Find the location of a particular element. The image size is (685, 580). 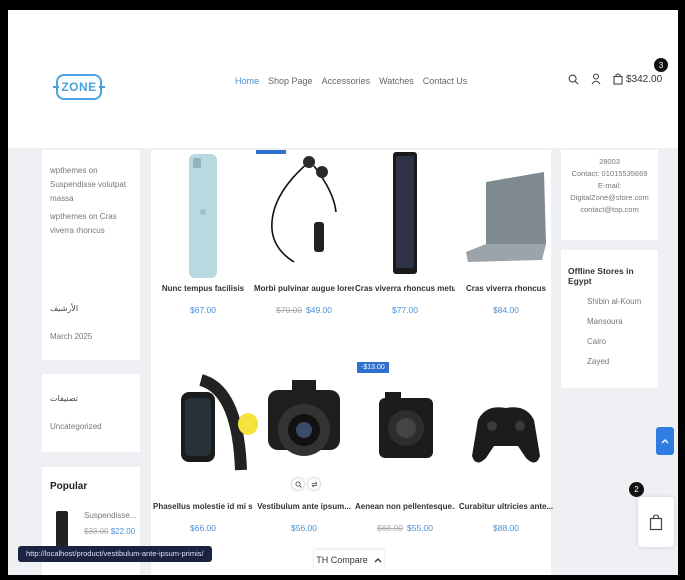

store-item: Shibin al-Koum is located at coordinates (614, 302).